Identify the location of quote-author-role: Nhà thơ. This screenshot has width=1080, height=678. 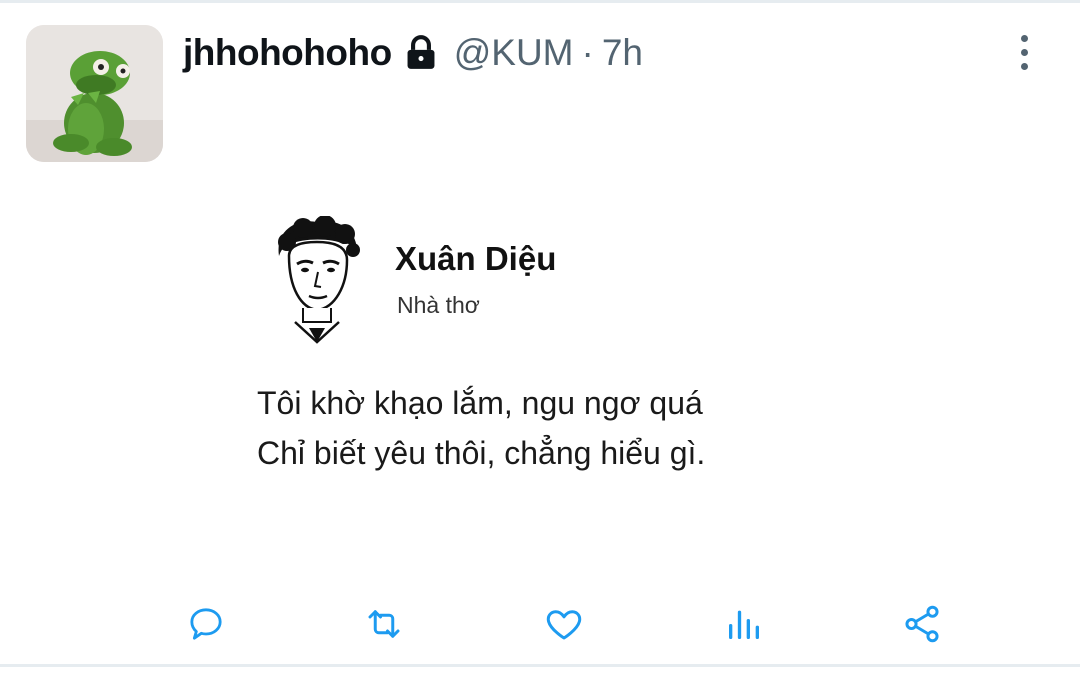
(438, 305).